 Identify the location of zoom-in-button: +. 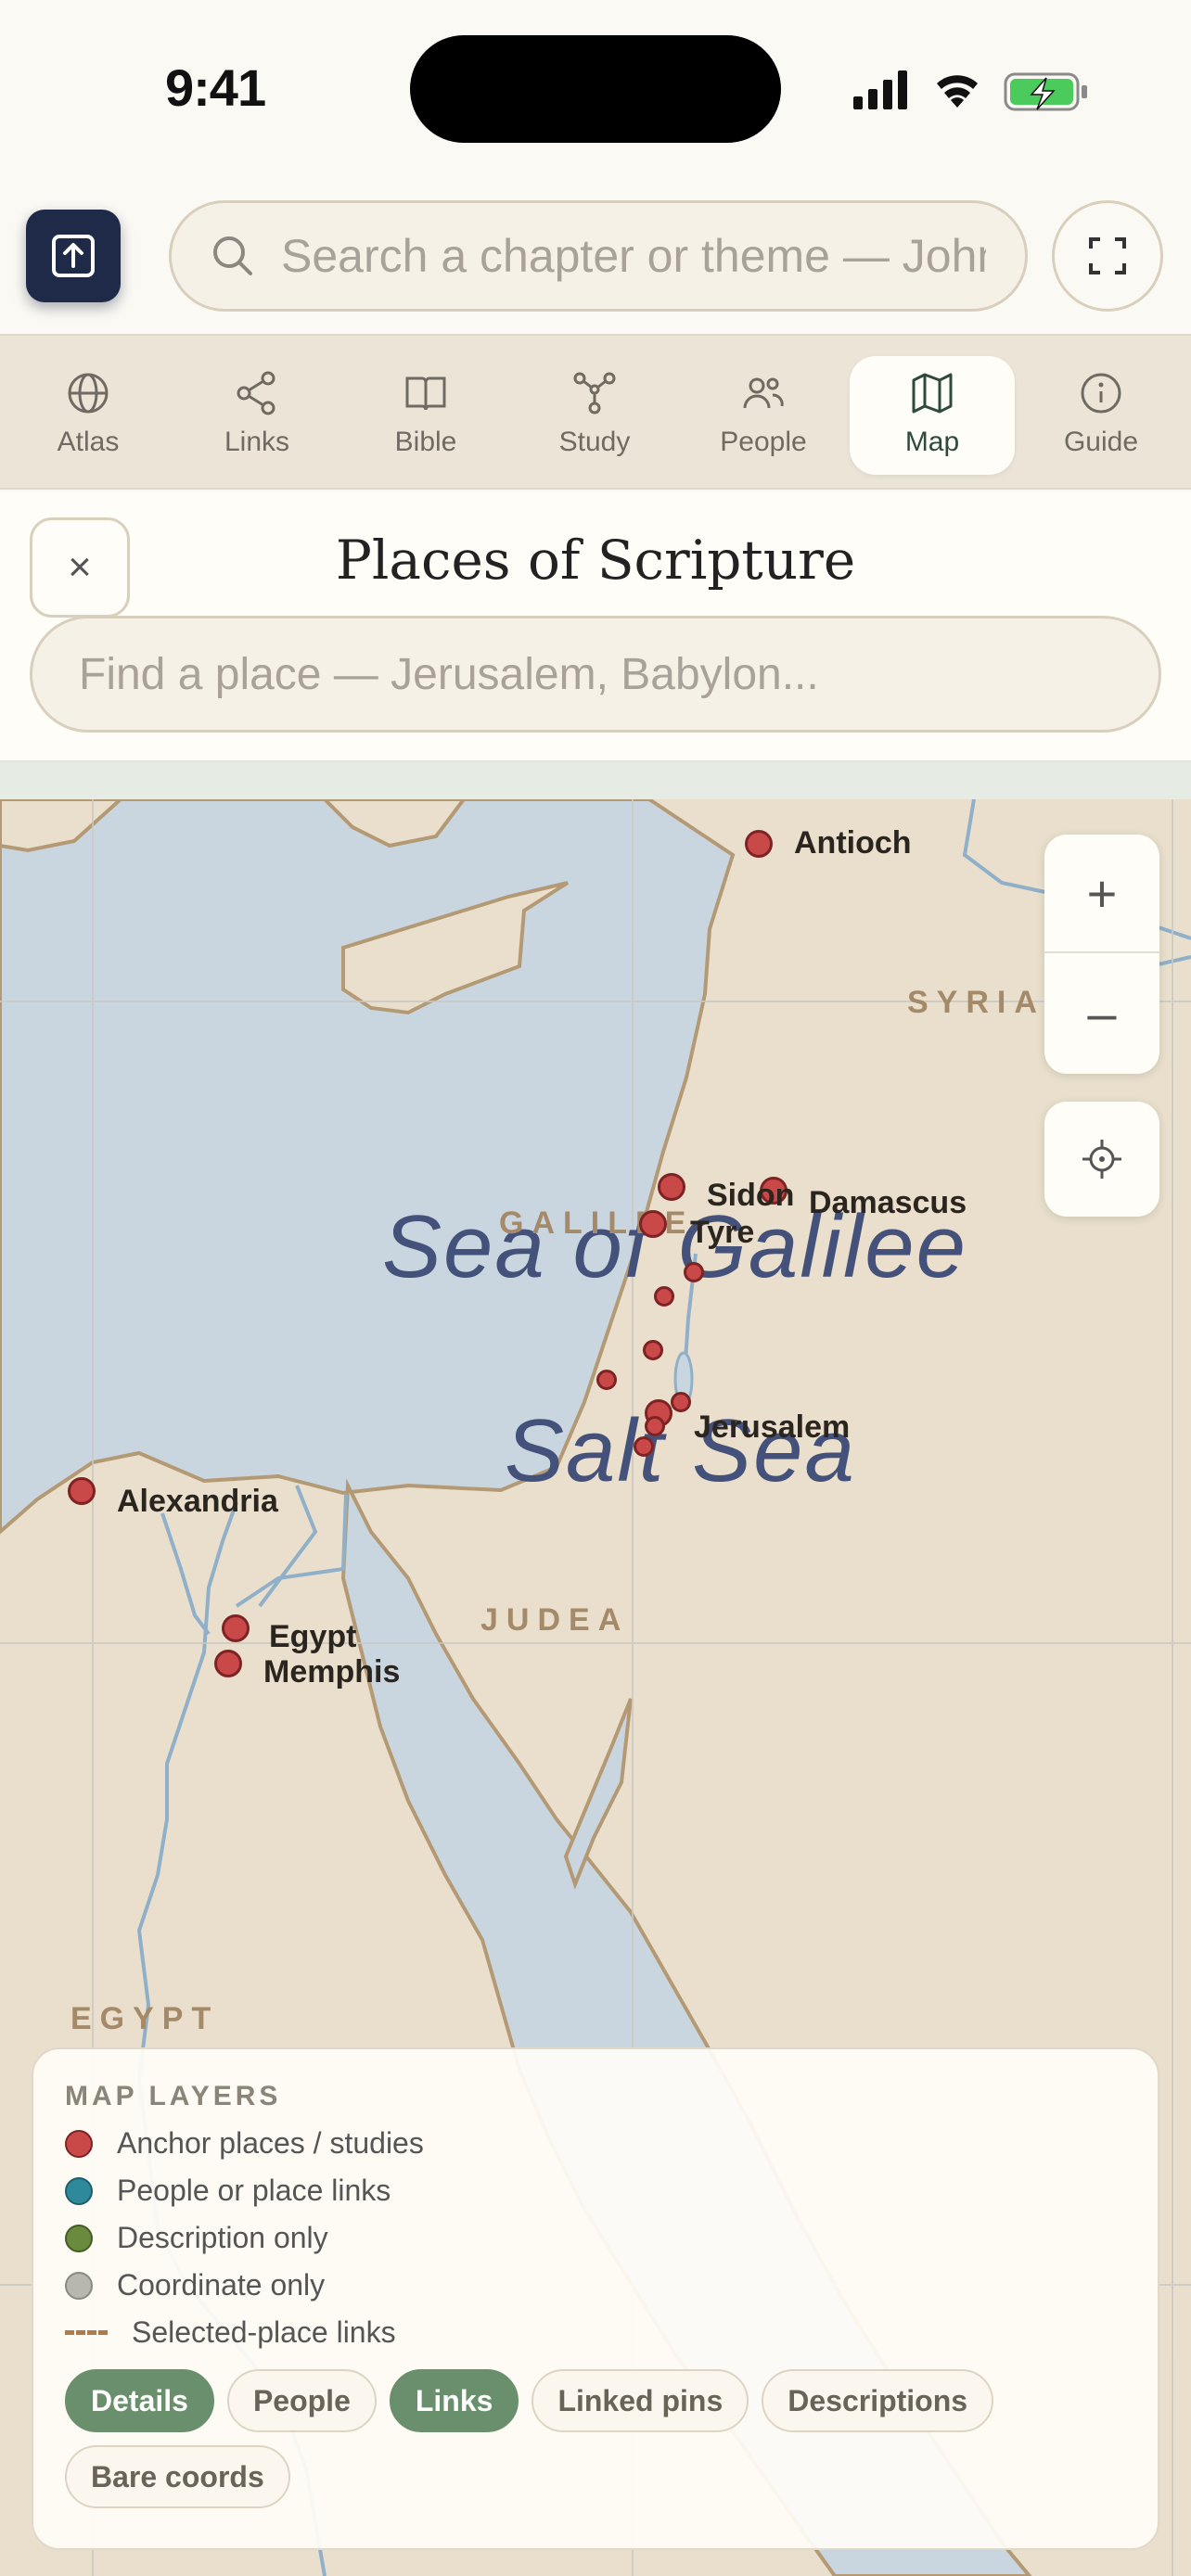
(1101, 894).